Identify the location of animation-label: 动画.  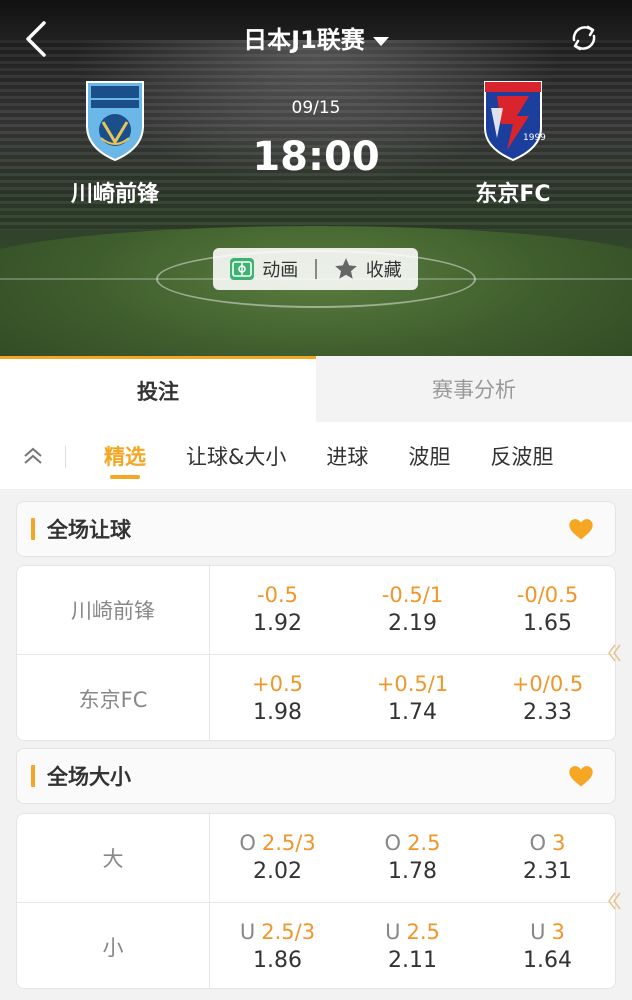
(280, 270).